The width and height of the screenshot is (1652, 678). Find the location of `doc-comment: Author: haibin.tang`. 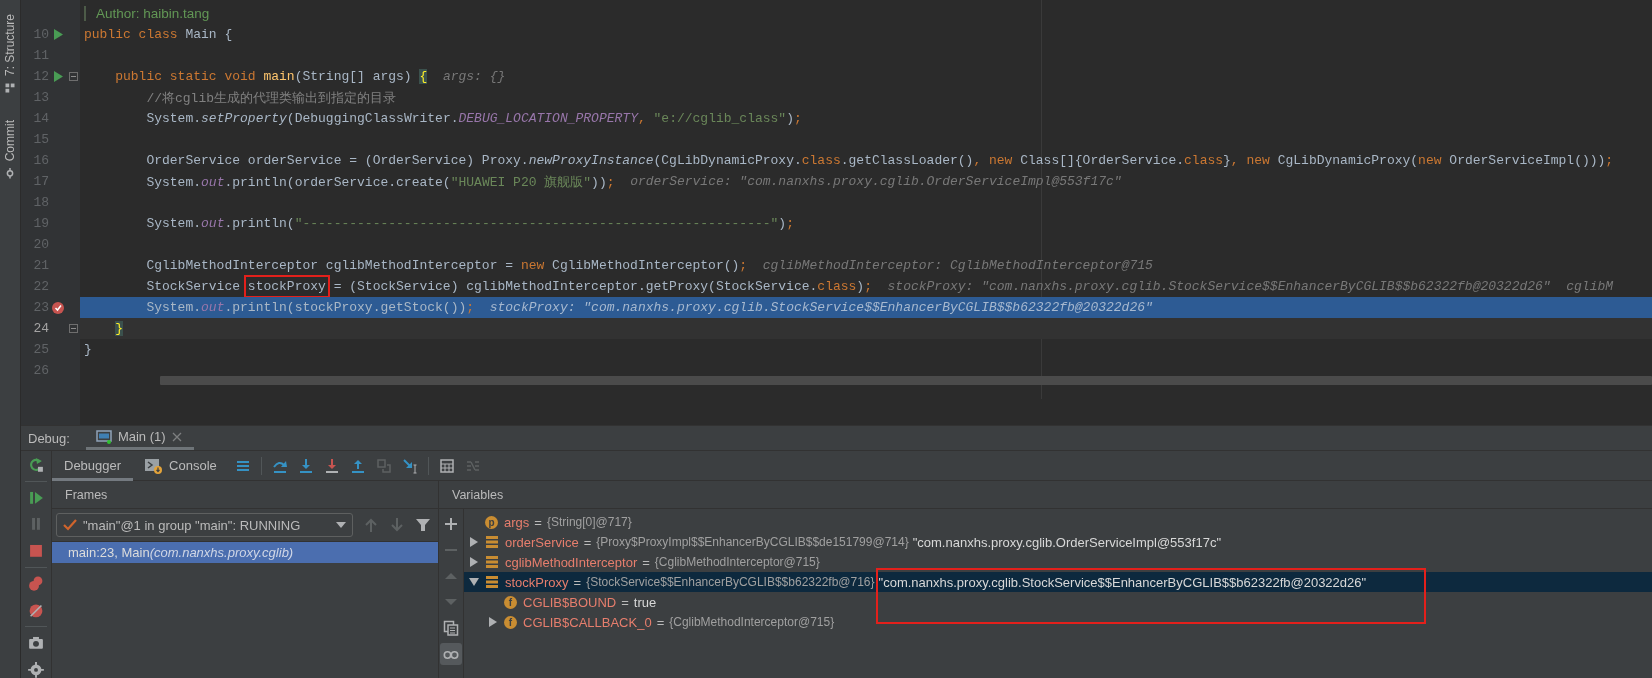

doc-comment: Author: haibin.tang is located at coordinates (147, 13).